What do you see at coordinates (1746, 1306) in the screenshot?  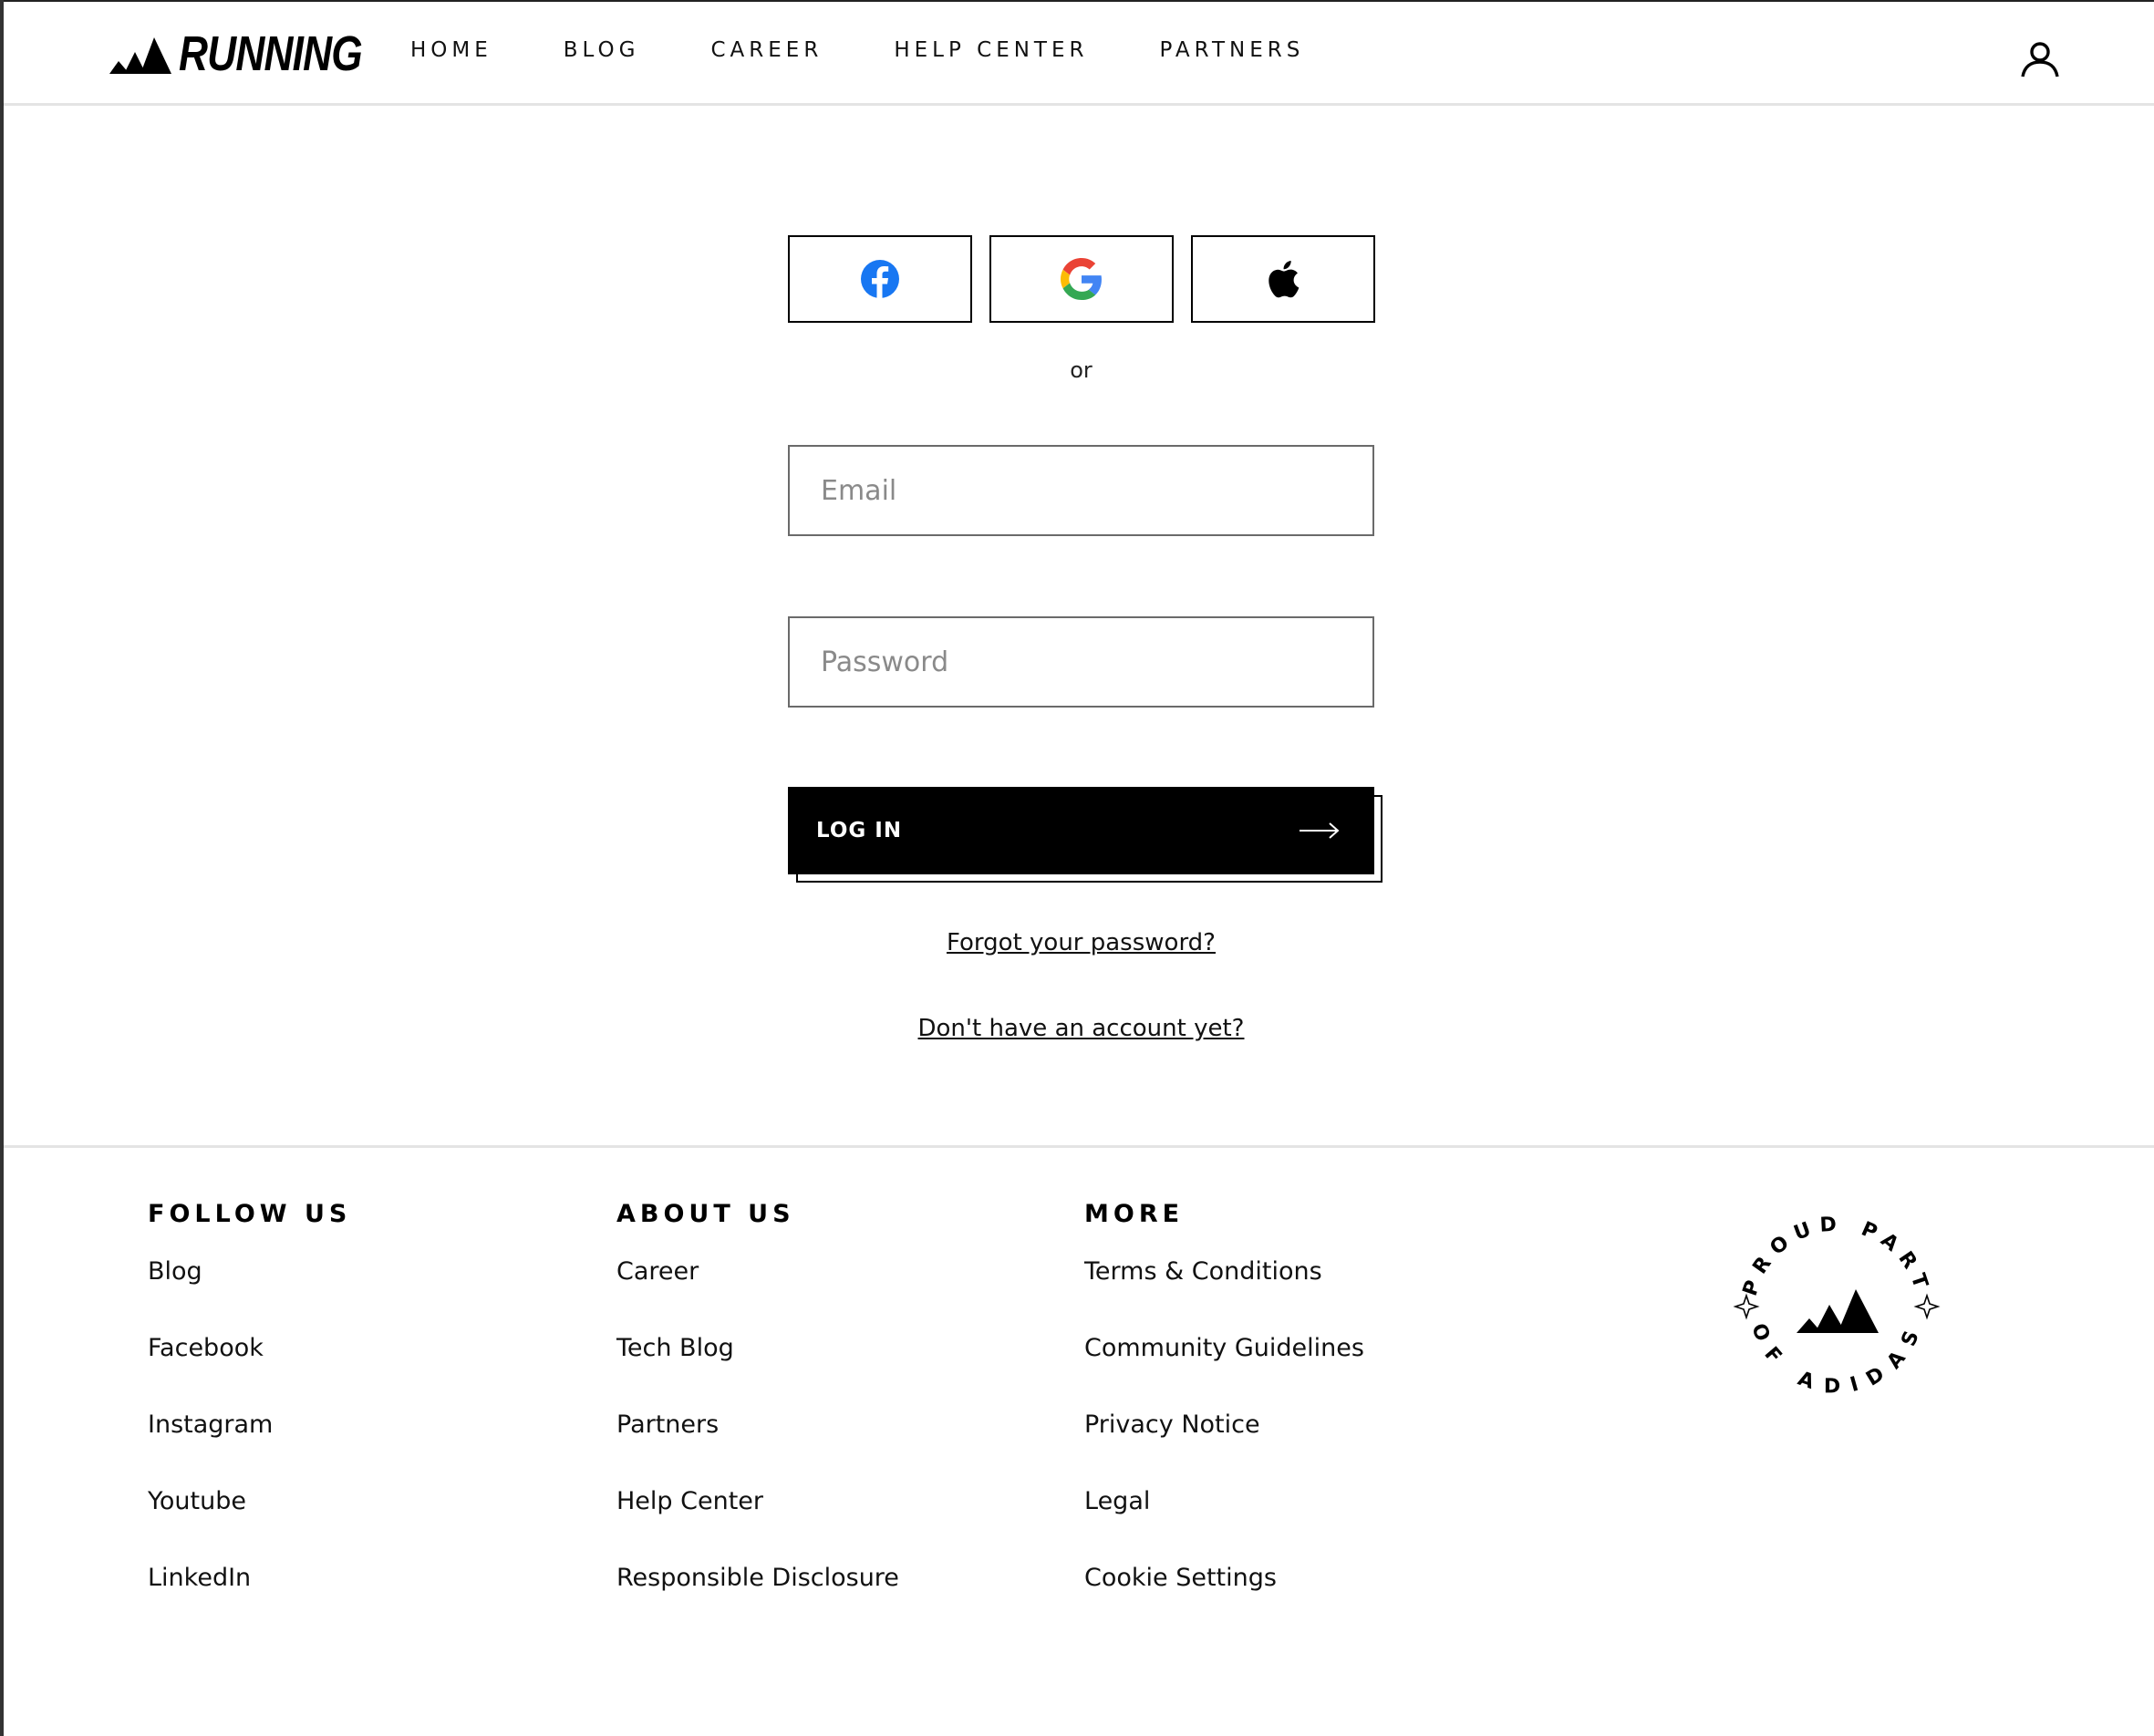 I see `sparkle-left-icon` at bounding box center [1746, 1306].